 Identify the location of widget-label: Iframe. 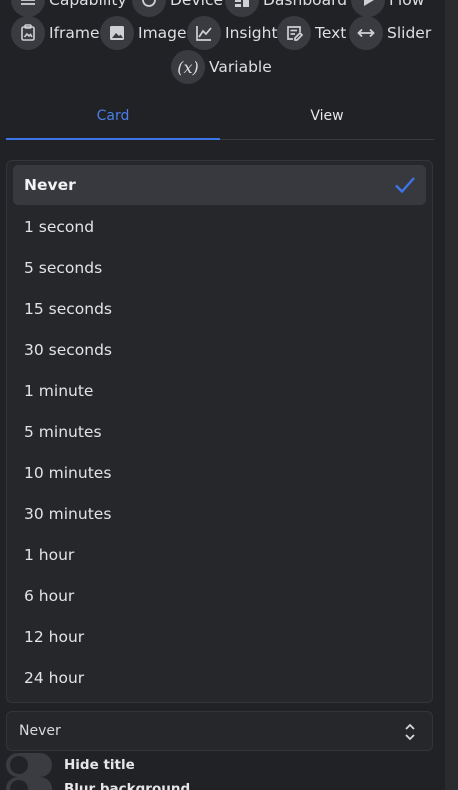
(74, 33).